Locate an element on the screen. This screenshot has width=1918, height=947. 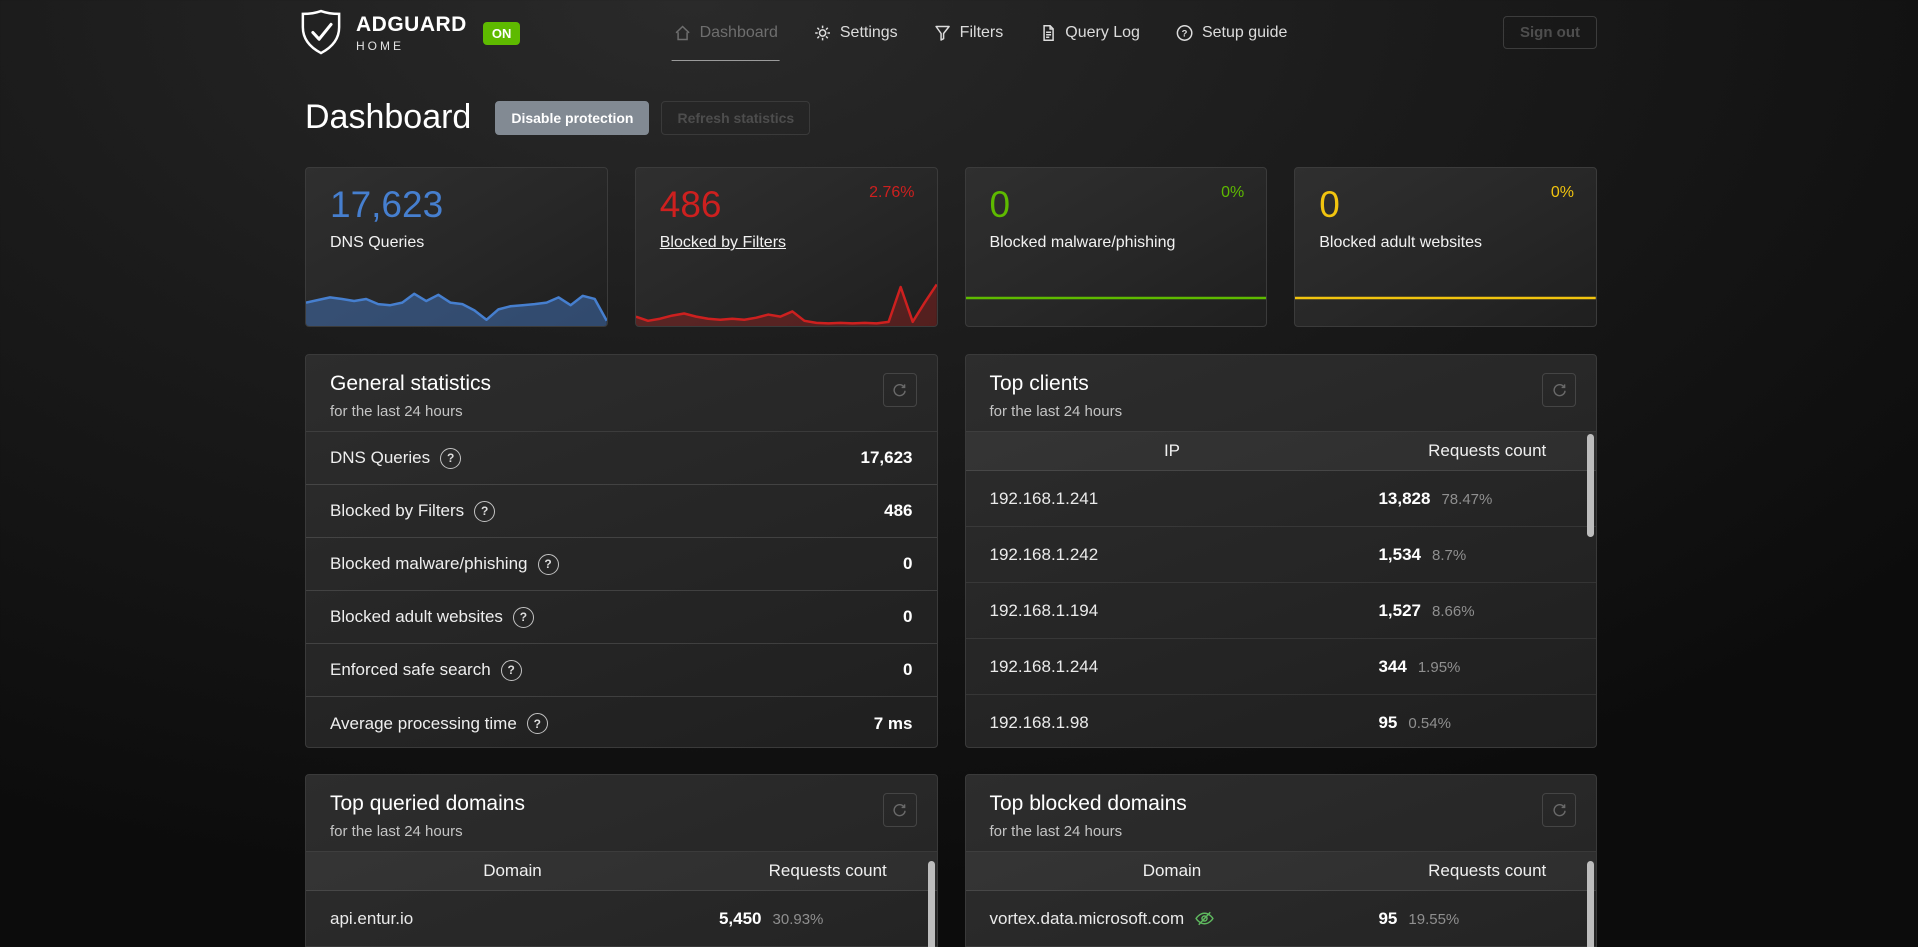
card-dns-queries: 17,623 DNS Queries is located at coordinates (456, 247).